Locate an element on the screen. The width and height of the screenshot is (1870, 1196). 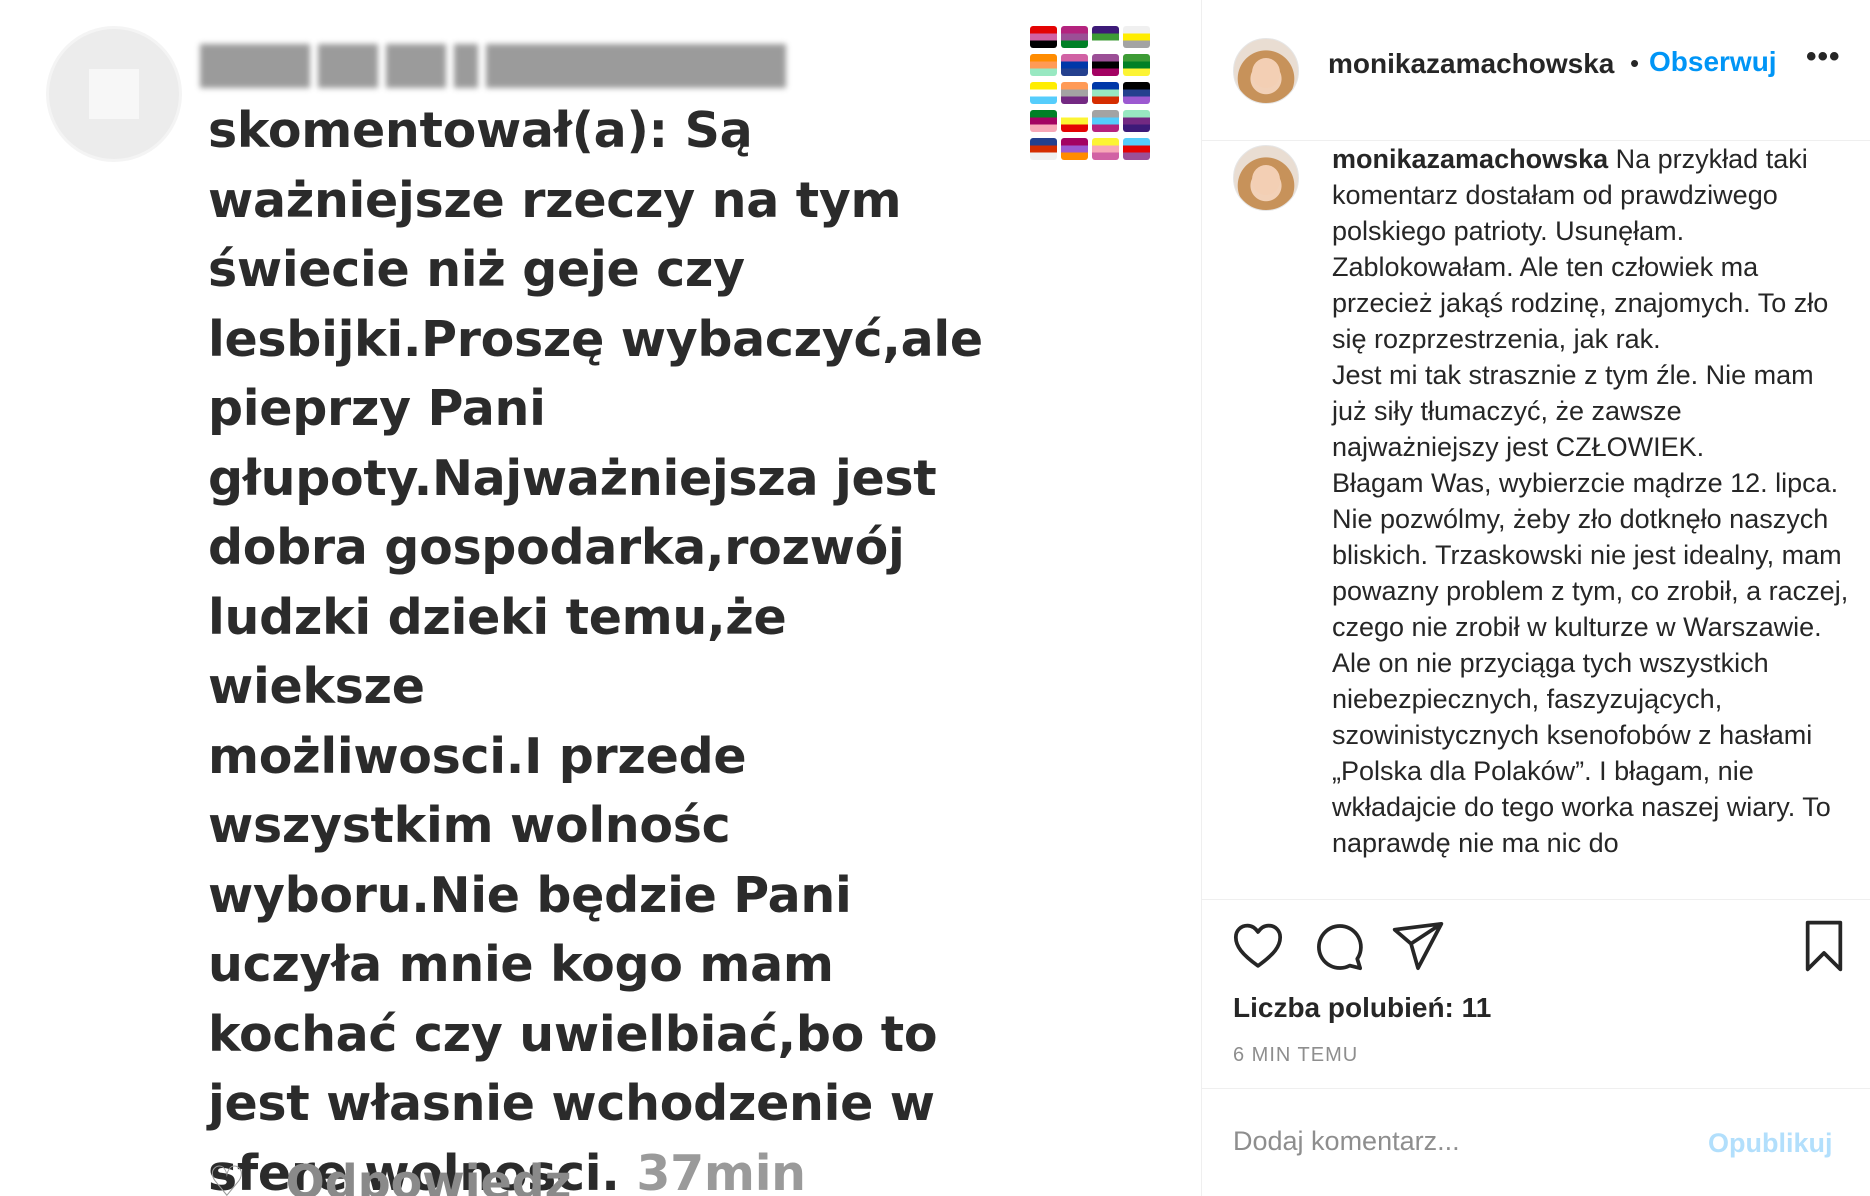
post-timestamp: 6 MIN TEMU is located at coordinates (1295, 1055).